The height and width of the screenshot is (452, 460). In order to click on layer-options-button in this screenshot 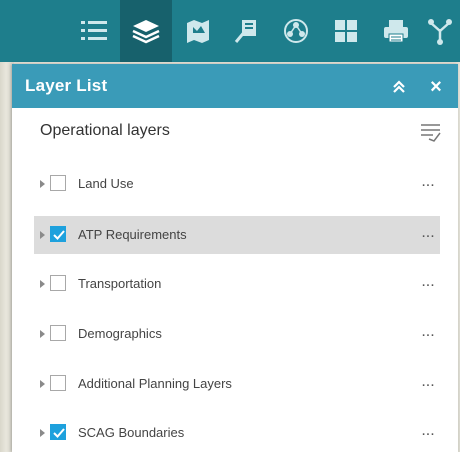, I will do `click(430, 132)`.